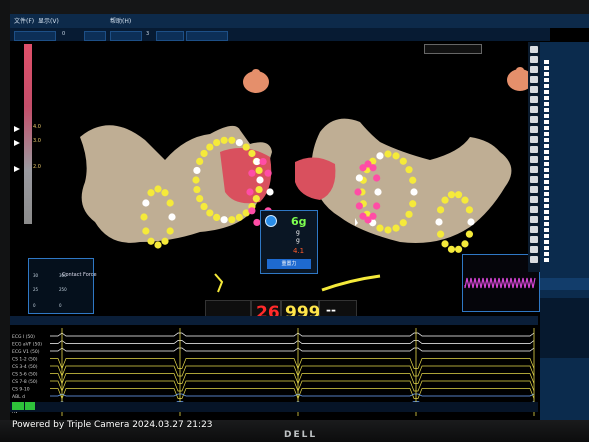  Describe the element at coordinates (453, 49) in the screenshot. I see `map-view-dropdown` at that location.